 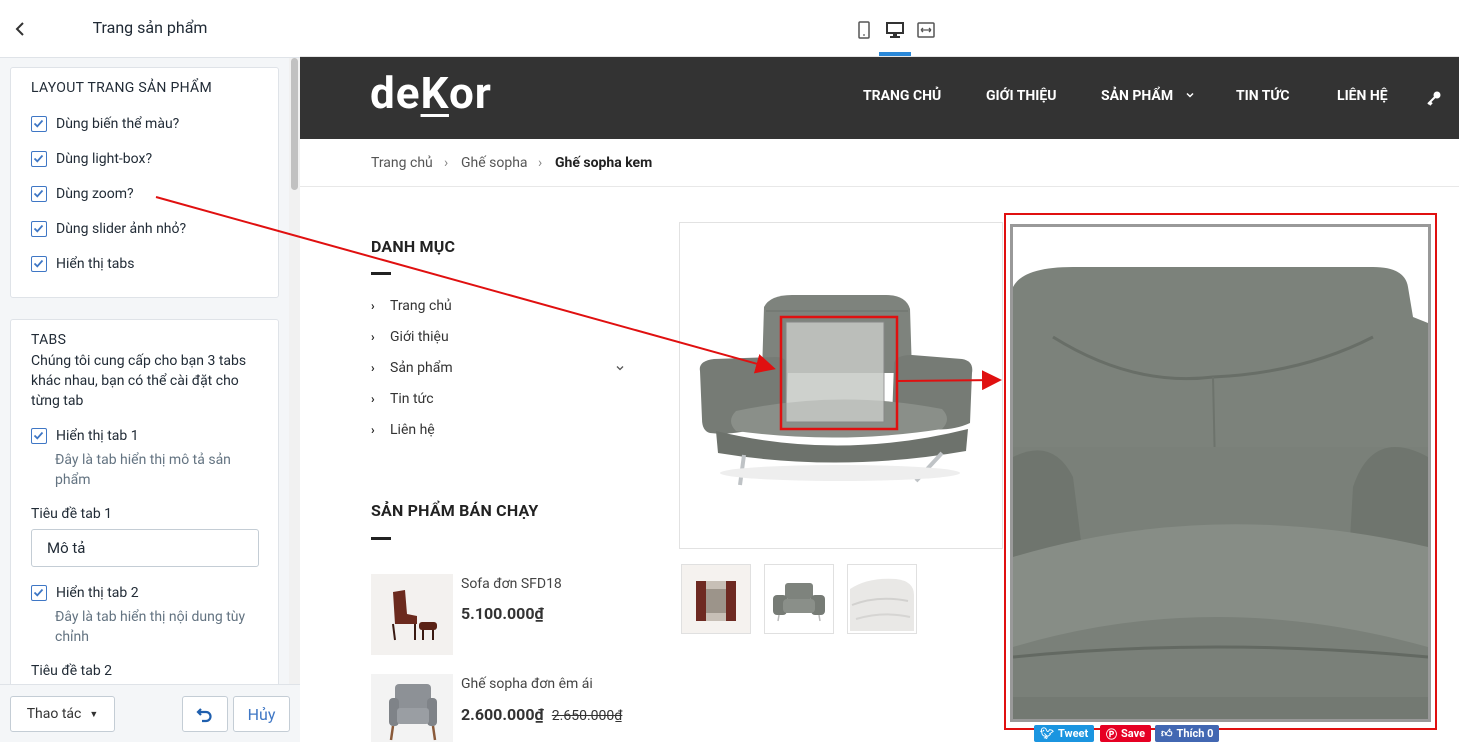 What do you see at coordinates (902, 96) in the screenshot?
I see `nav-home: TRANG CHỦ` at bounding box center [902, 96].